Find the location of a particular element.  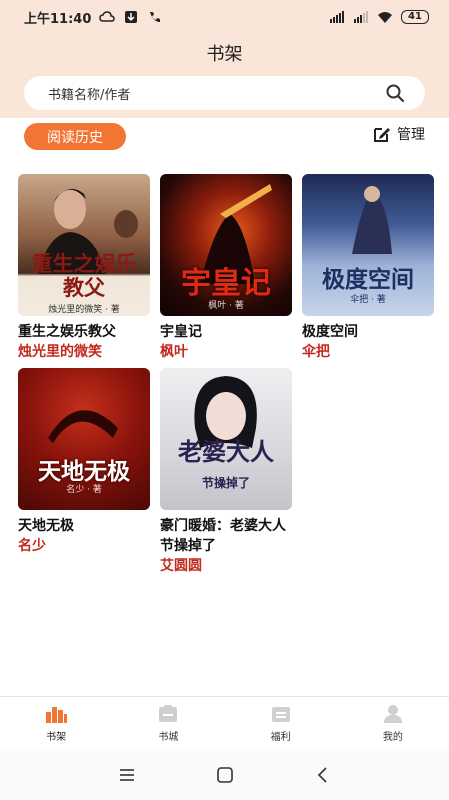

nav-label: 书城 is located at coordinates (168, 737).